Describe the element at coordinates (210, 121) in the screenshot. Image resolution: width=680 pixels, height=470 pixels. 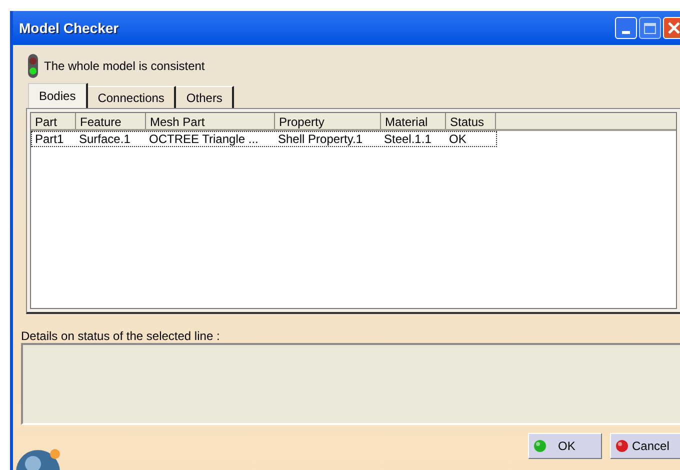
I see `column-header: Mesh Part` at that location.